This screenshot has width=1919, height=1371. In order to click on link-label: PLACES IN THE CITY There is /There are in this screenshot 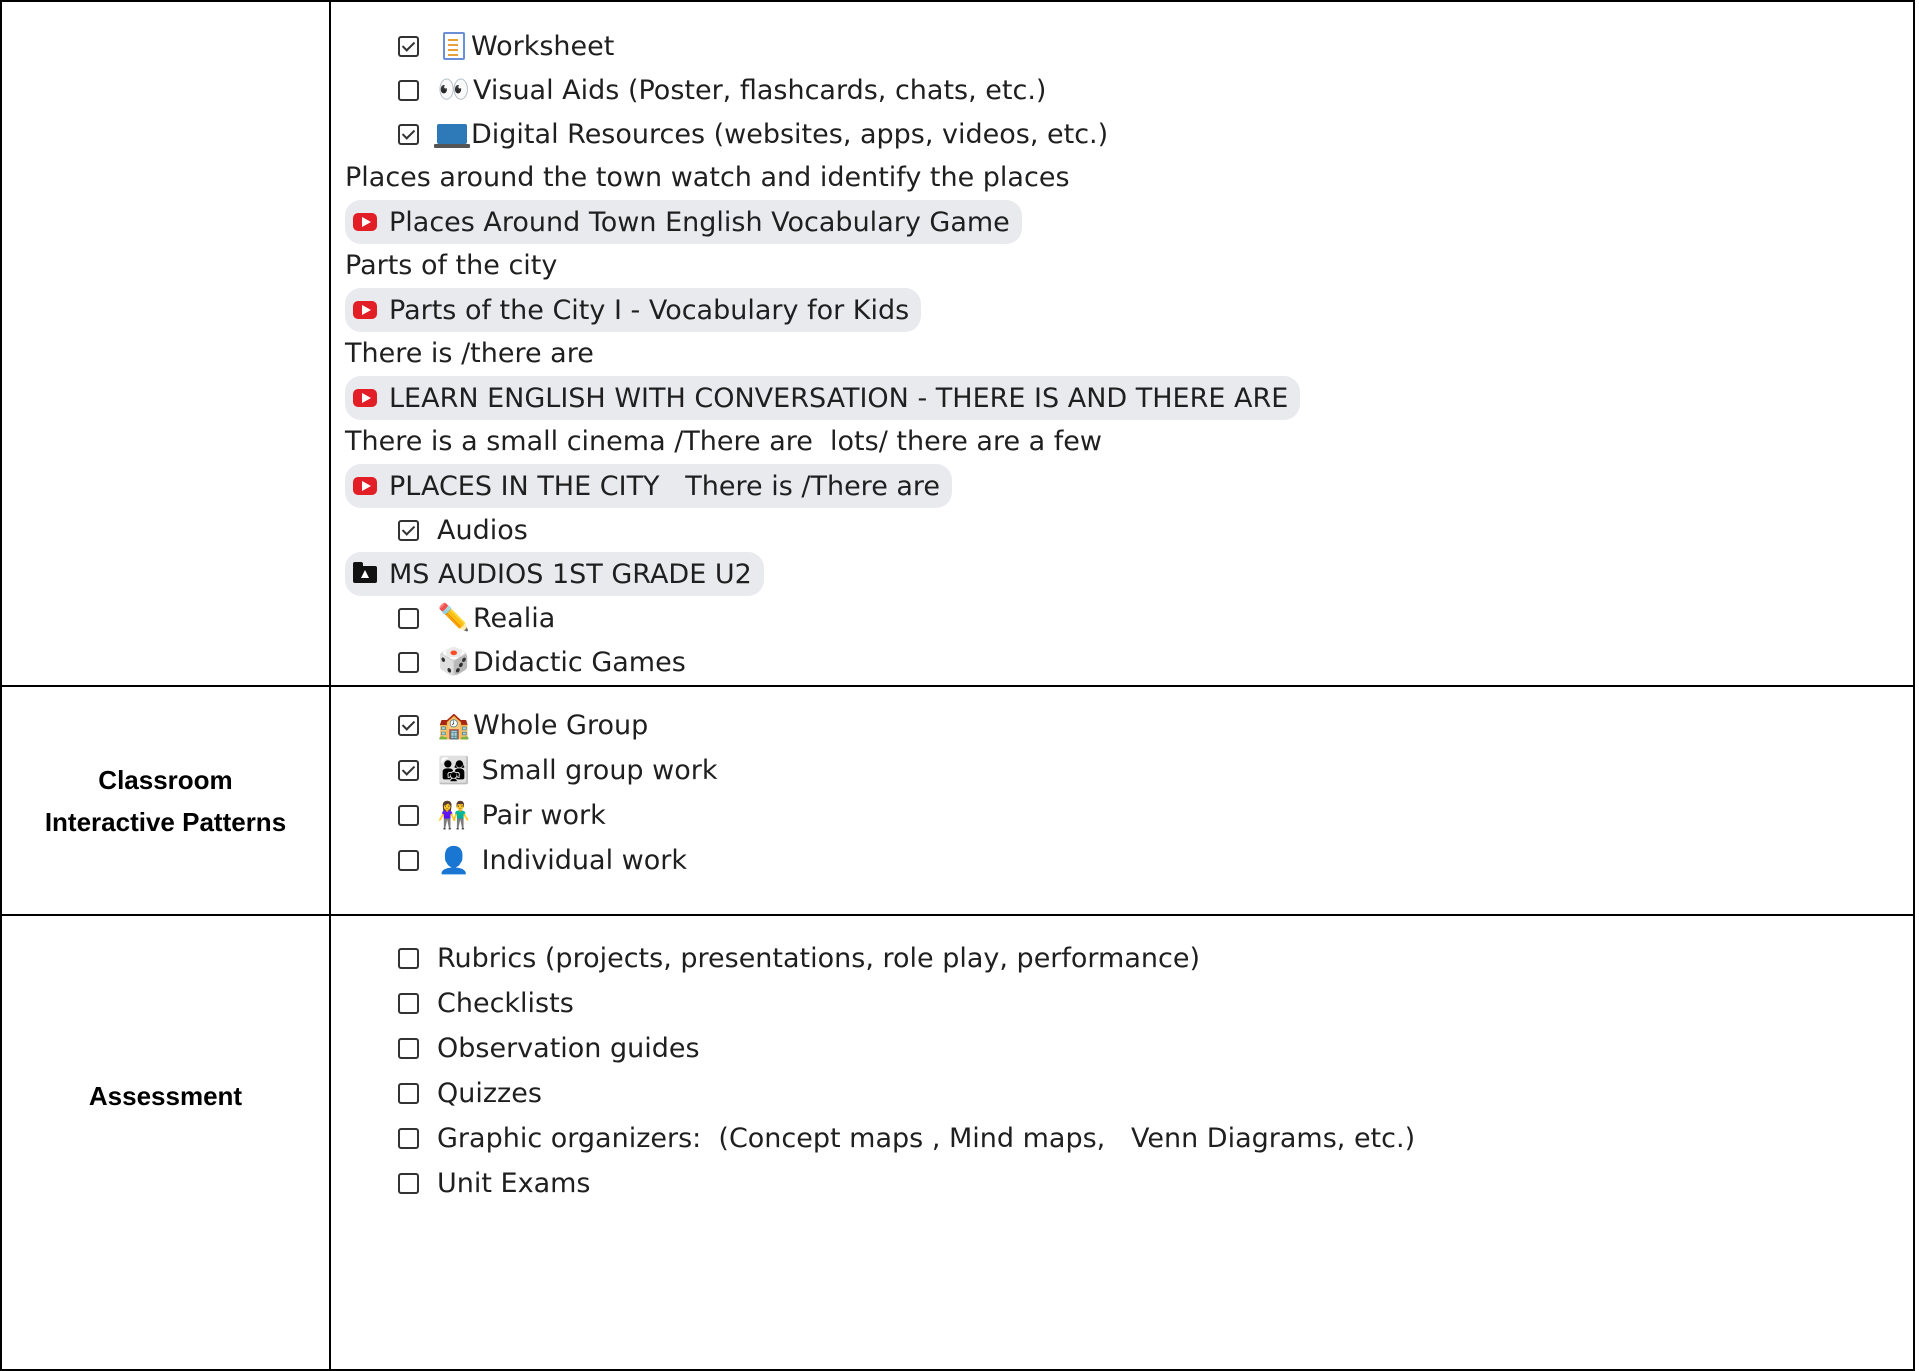, I will do `click(665, 486)`.